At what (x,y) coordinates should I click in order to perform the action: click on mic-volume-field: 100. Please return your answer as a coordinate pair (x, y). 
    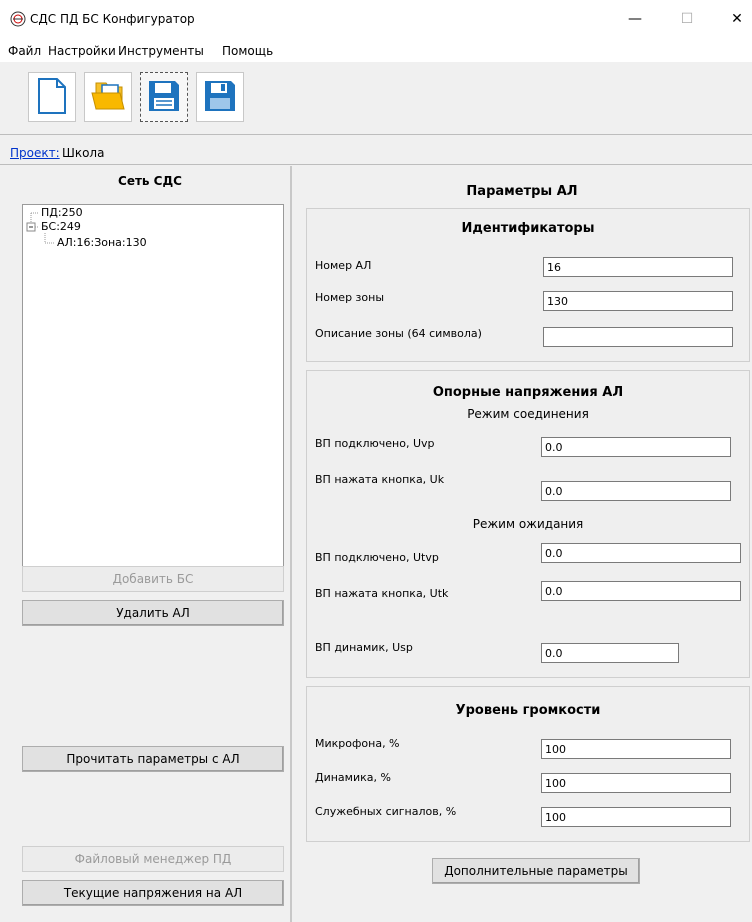
    Looking at the image, I should click on (636, 749).